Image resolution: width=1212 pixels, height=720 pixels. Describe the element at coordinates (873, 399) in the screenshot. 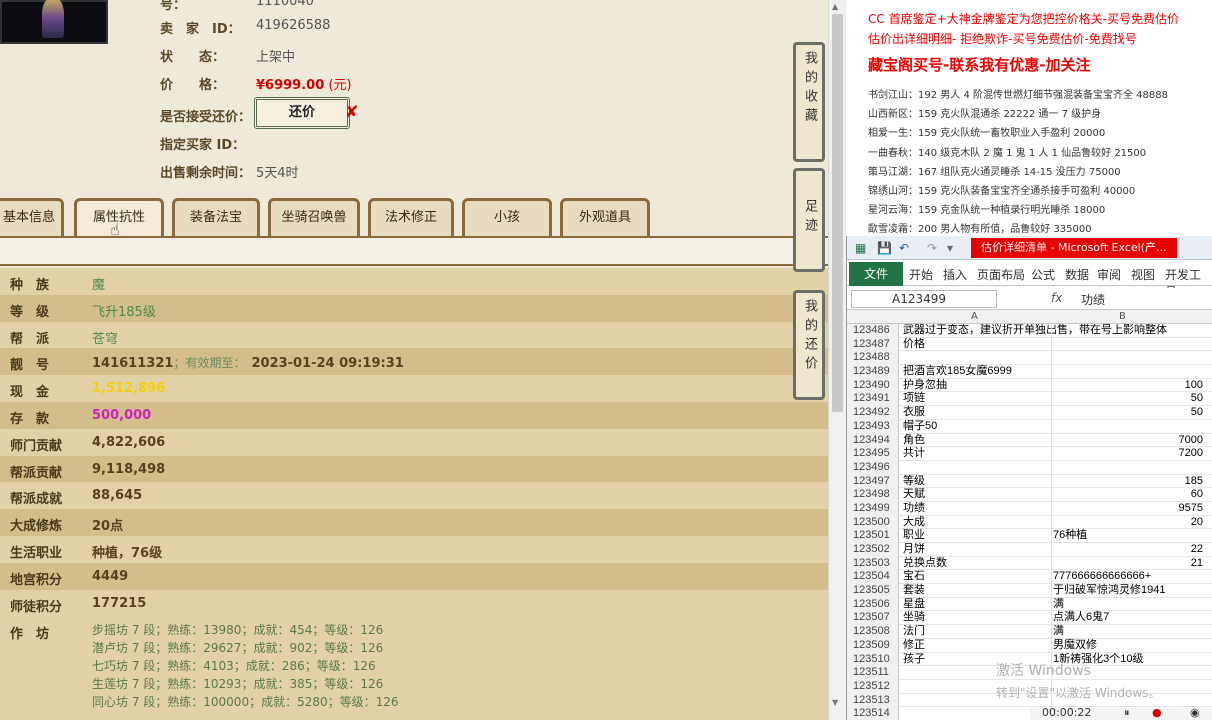

I see `row-number: 123491` at that location.